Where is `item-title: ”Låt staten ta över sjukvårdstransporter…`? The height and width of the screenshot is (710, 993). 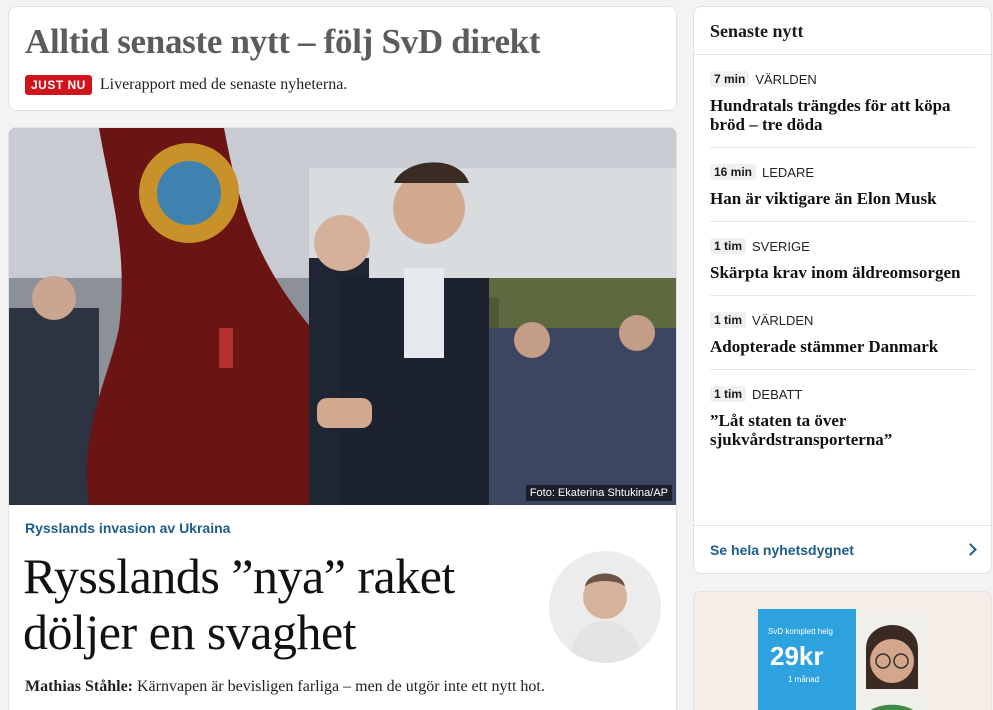
item-title: ”Låt staten ta över sjukvårdstransporter… is located at coordinates (842, 430).